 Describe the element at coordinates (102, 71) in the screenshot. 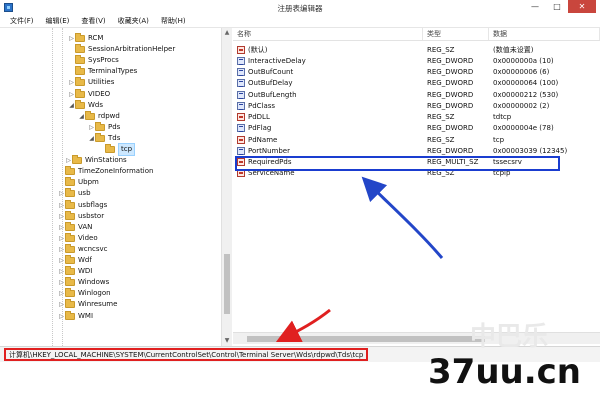

I see `tree-item: TerminalTypes` at that location.